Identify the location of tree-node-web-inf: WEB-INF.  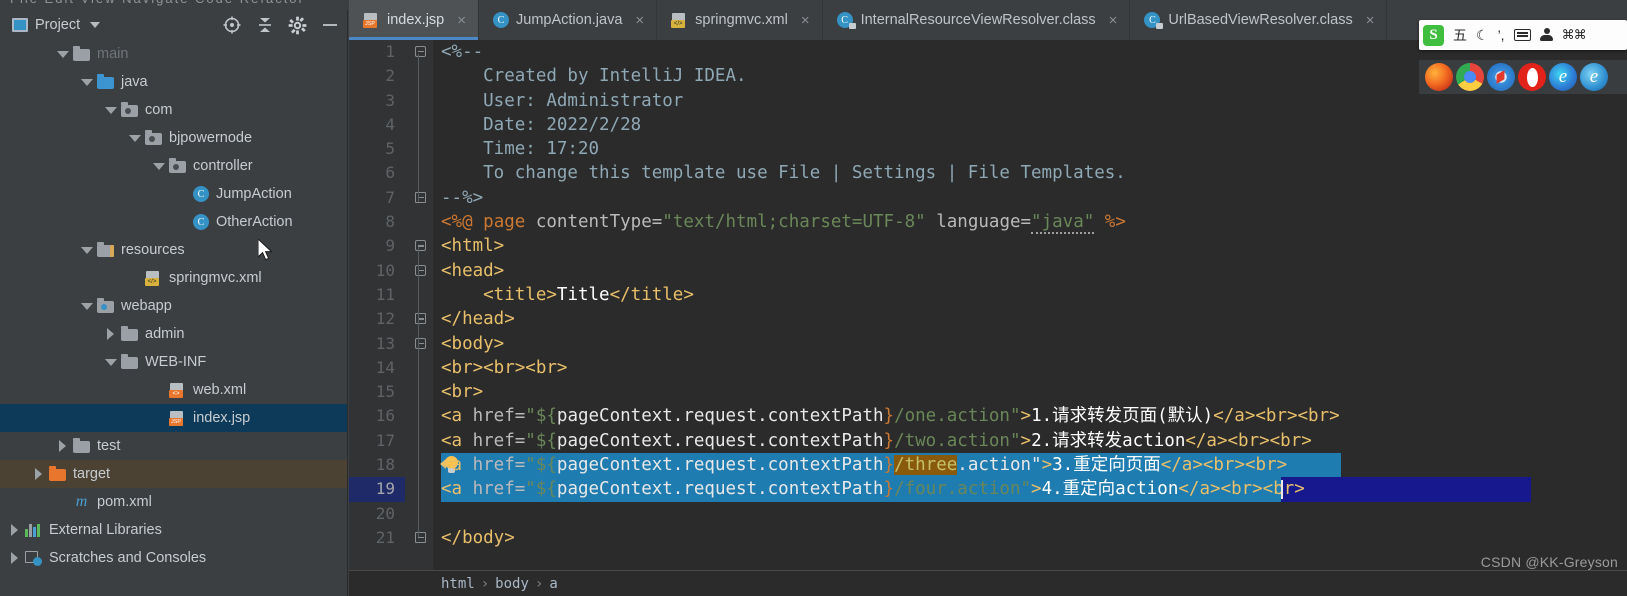
(173, 362).